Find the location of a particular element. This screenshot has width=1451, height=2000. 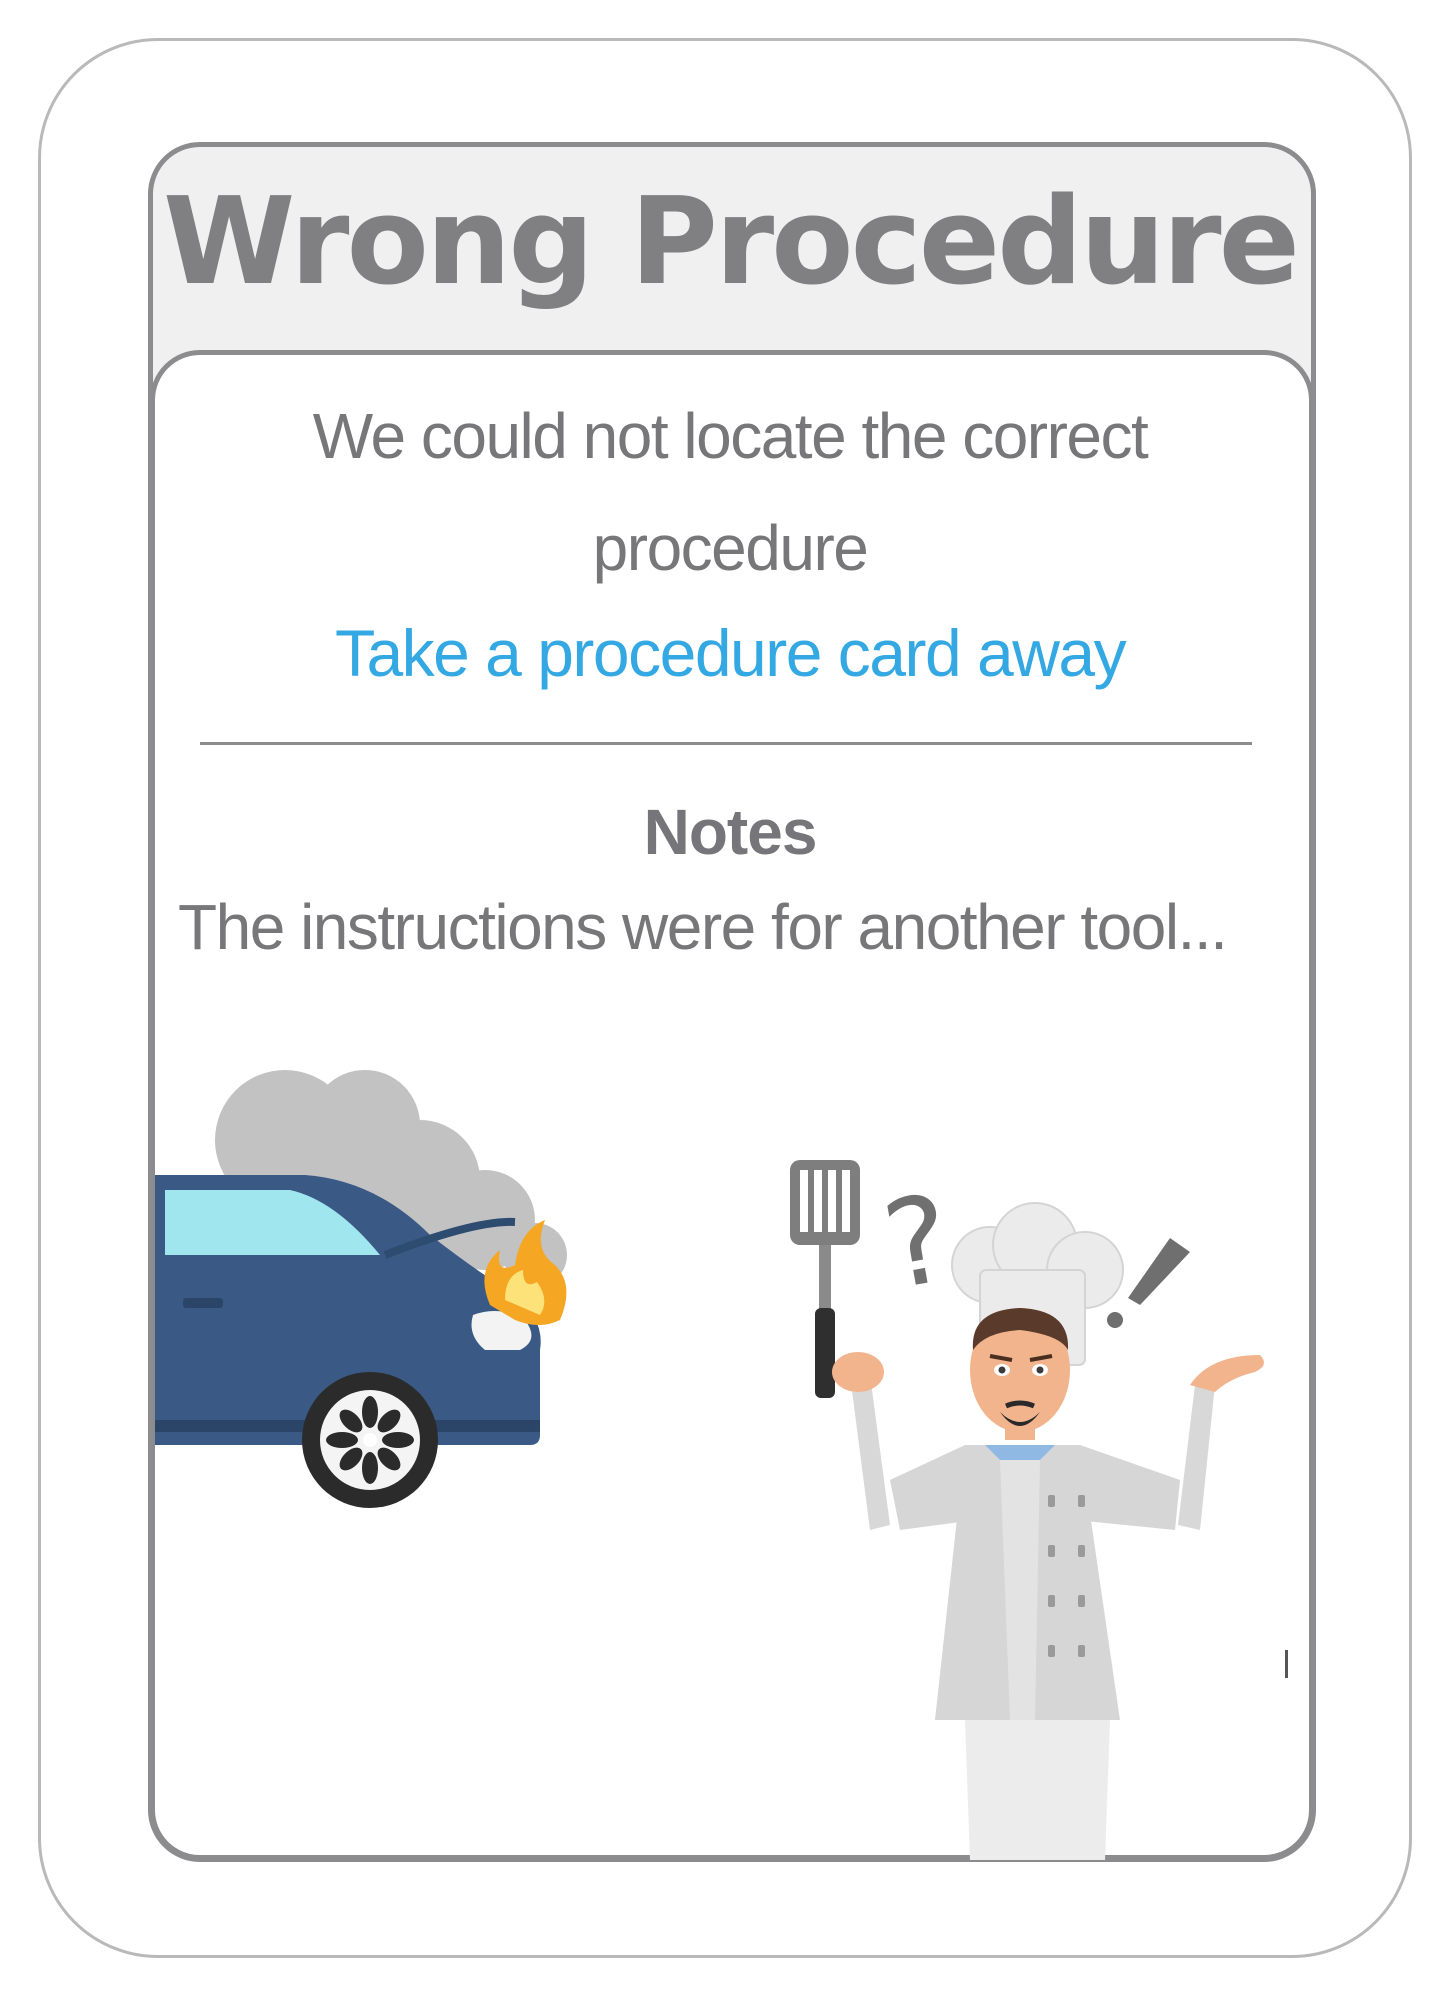

notes-heading: Notes is located at coordinates (730, 832).